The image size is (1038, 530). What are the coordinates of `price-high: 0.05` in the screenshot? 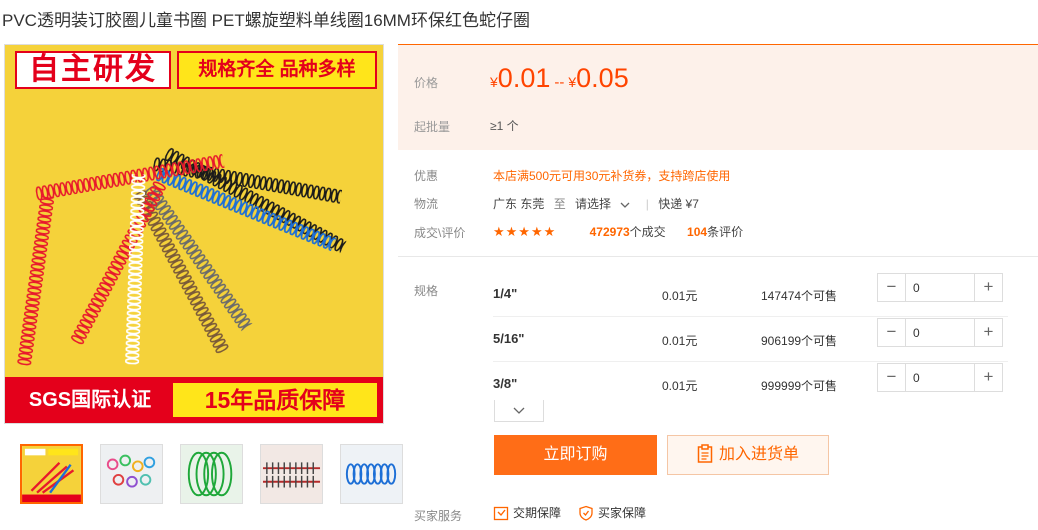 It's located at (602, 78).